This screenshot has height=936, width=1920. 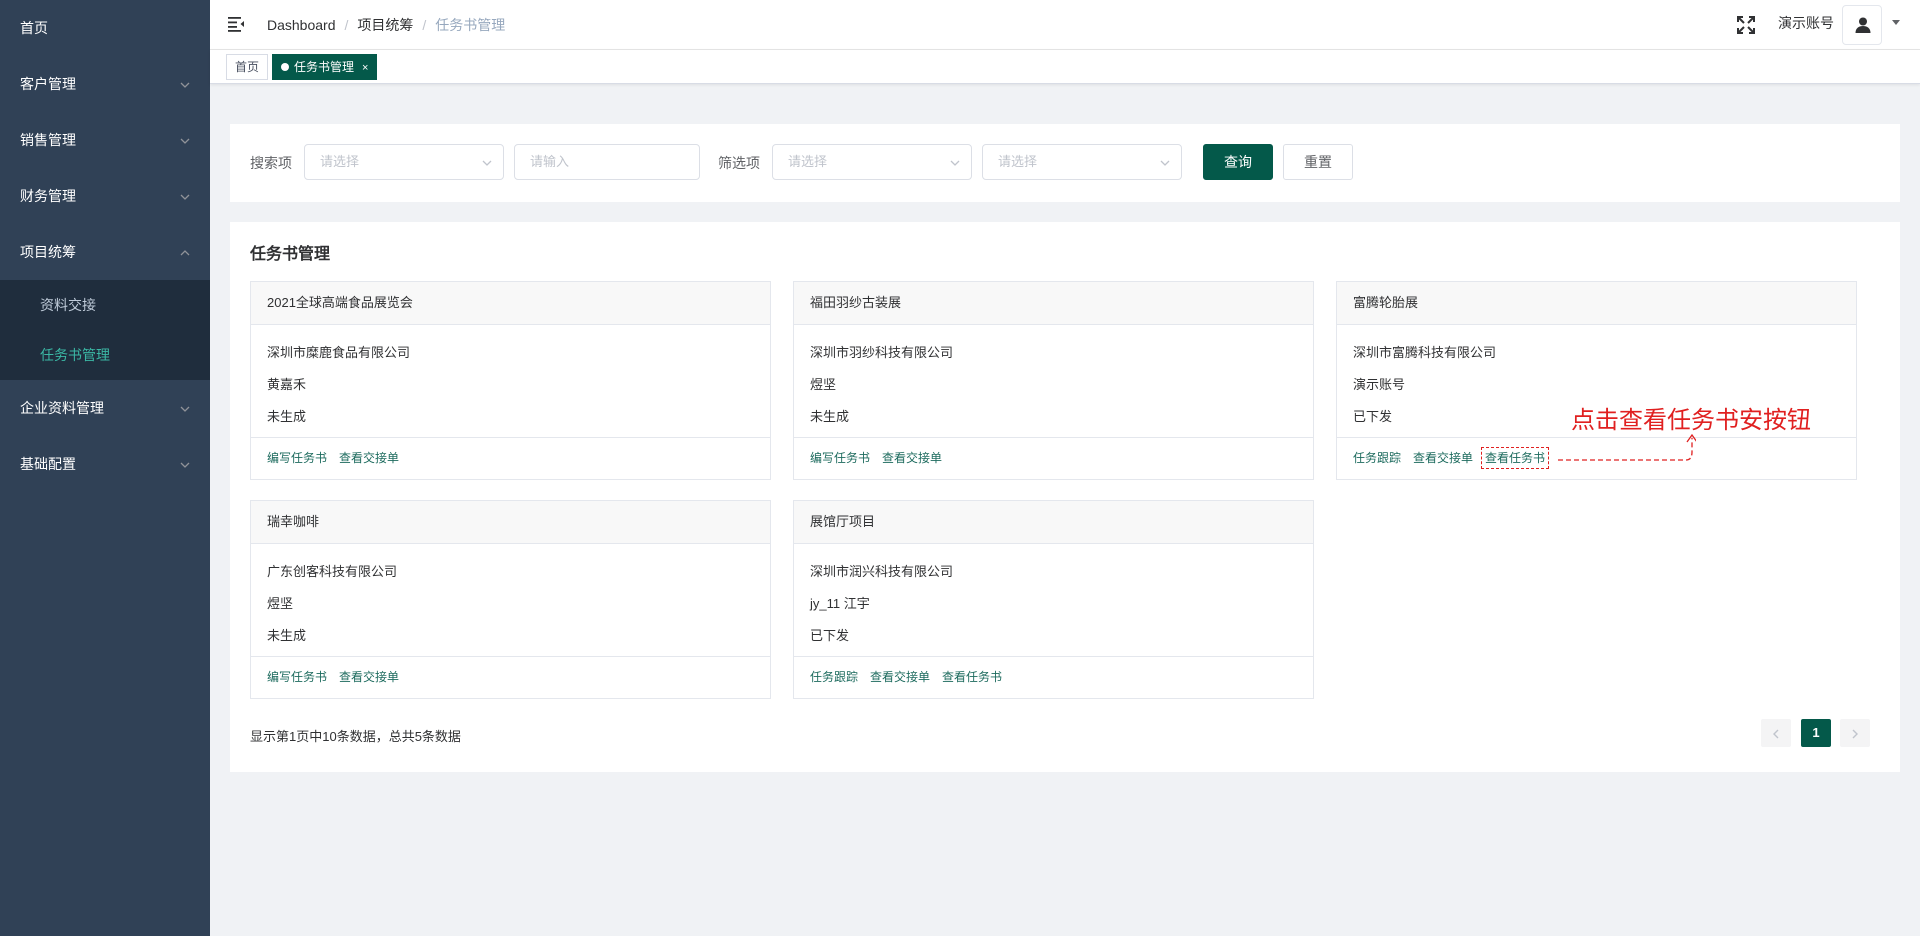 I want to click on sidebar-item-project: 项目统筹, so click(x=105, y=252).